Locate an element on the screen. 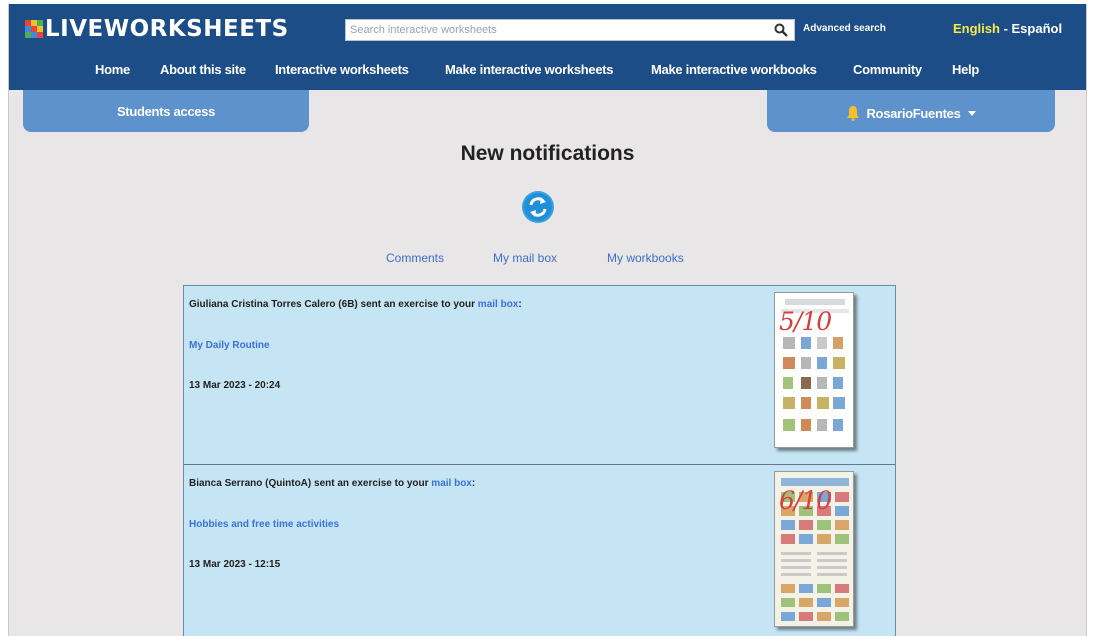 This screenshot has height=636, width=1096. nav-make-workbooks: Make interactive workbooks is located at coordinates (734, 69).